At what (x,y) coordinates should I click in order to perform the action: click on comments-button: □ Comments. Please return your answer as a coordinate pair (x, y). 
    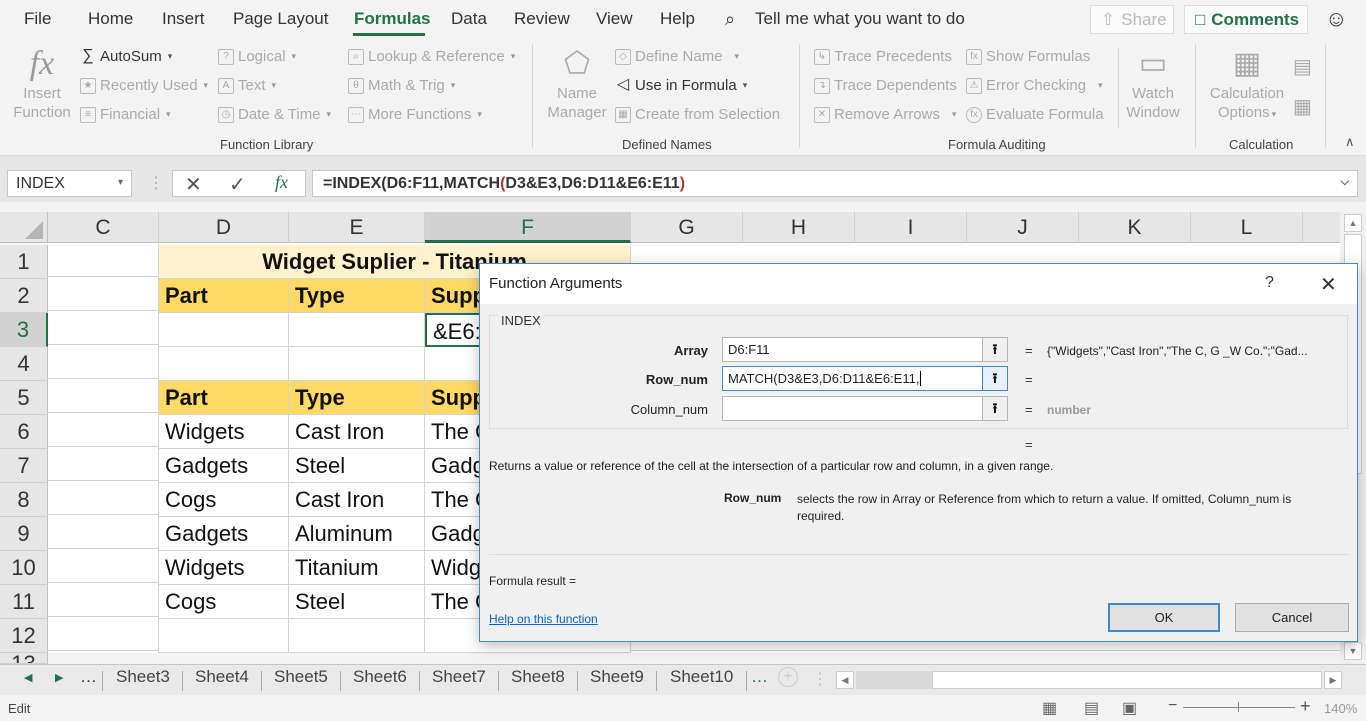
    Looking at the image, I should click on (1246, 19).